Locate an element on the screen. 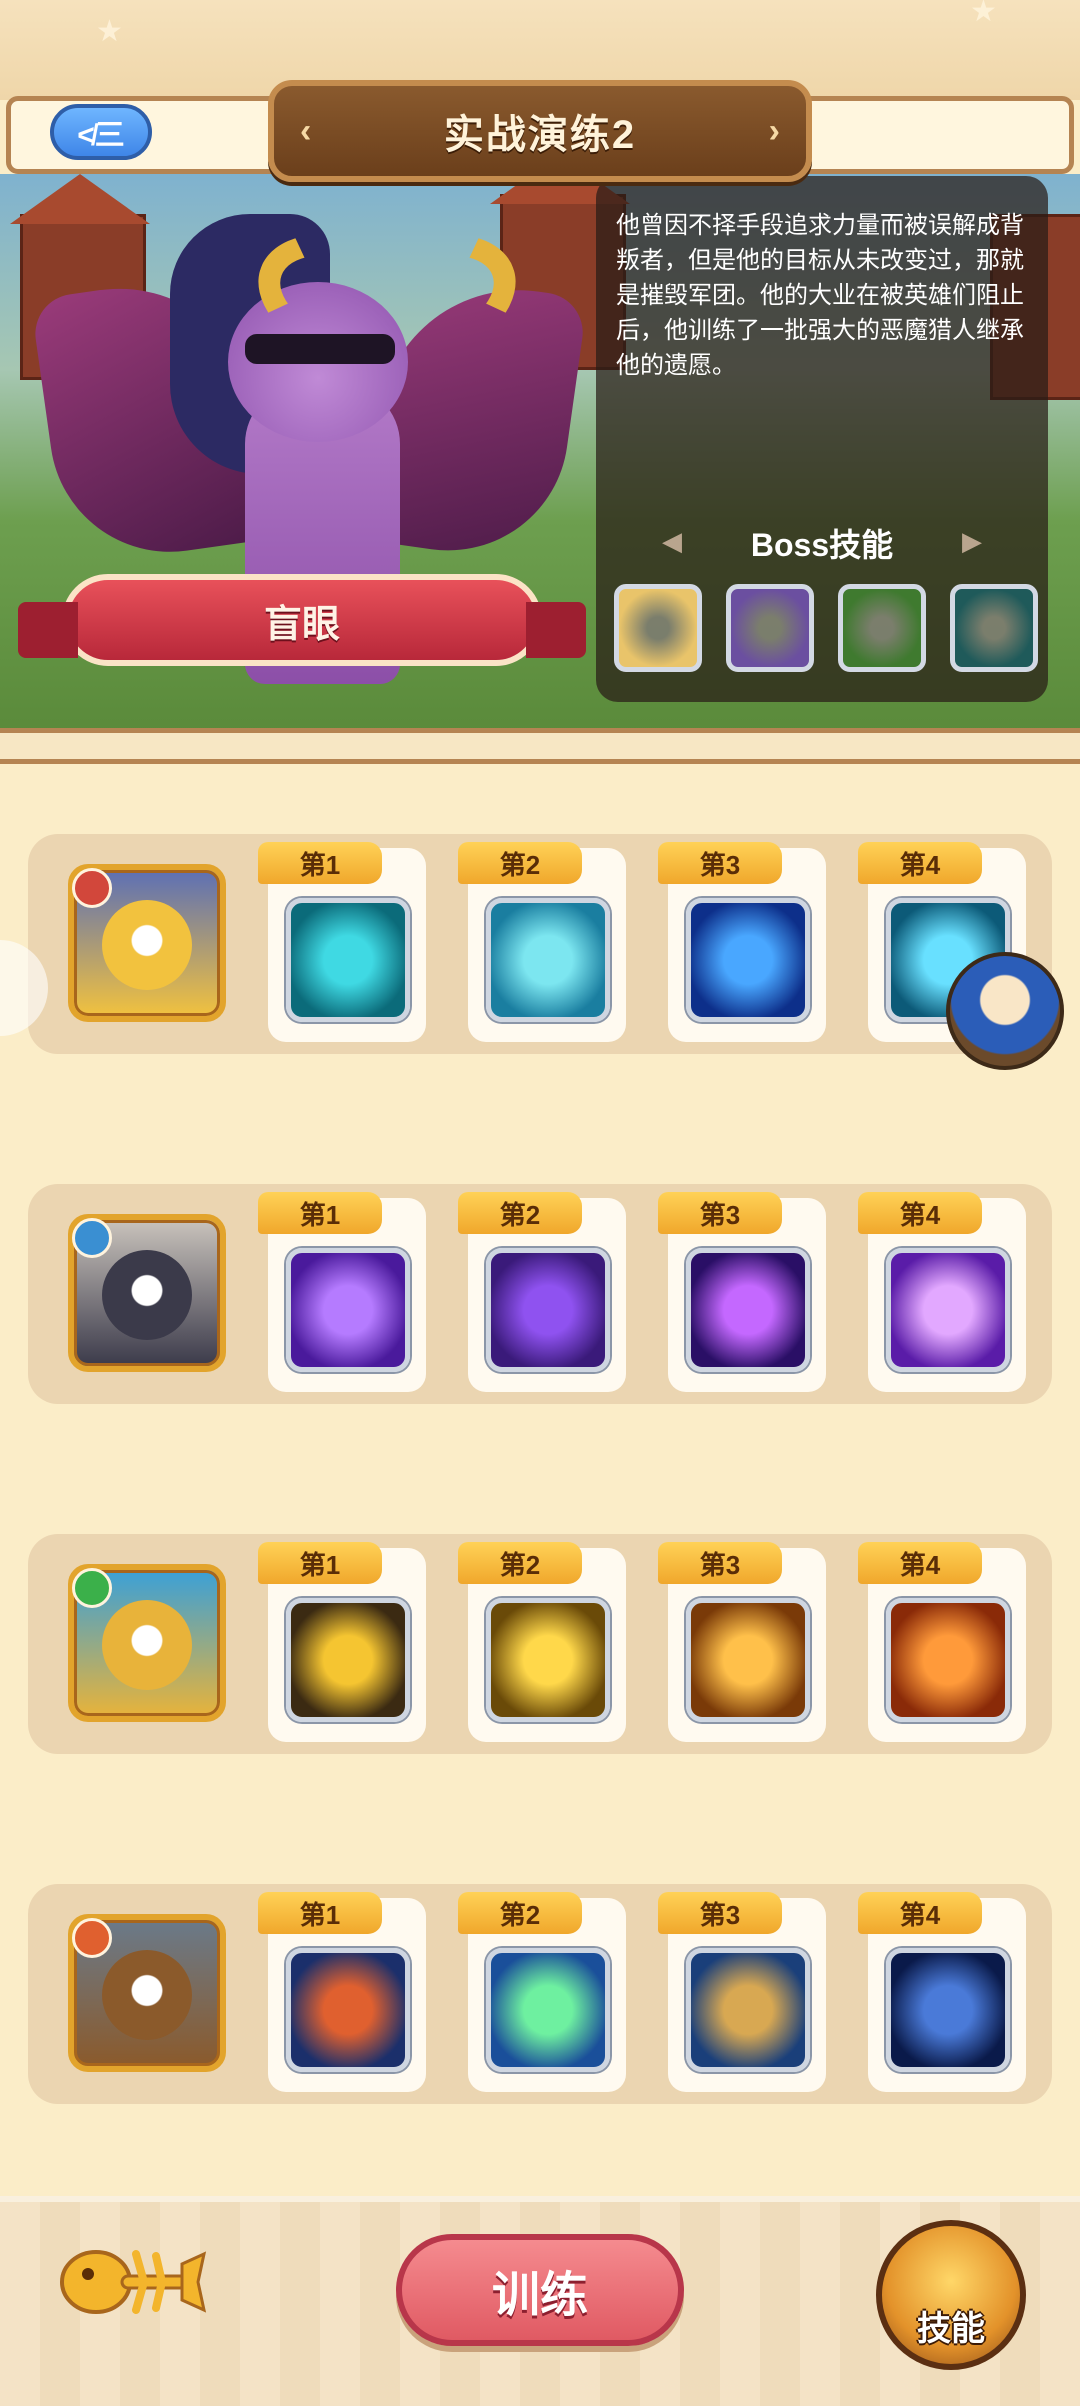 Image resolution: width=1080 pixels, height=2406 pixels. chevron-left-icon: ‹ is located at coordinates (305, 131).